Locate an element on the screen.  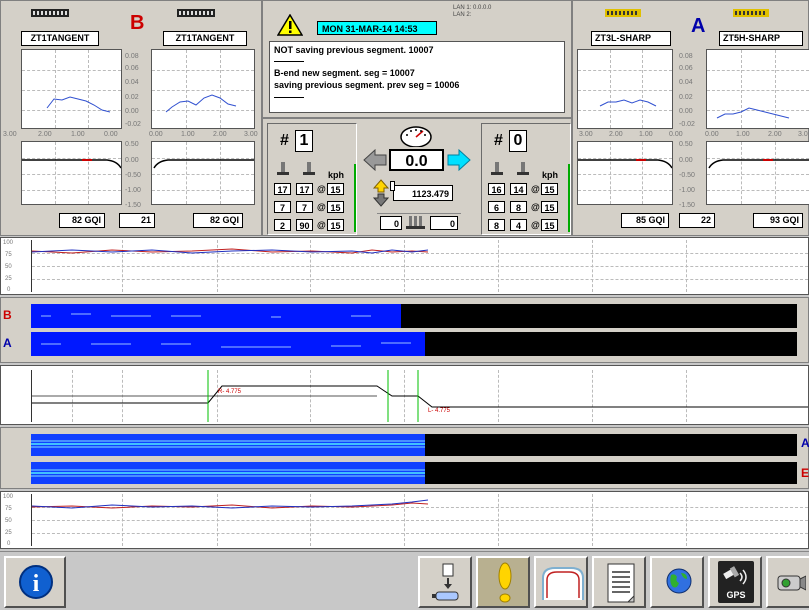
gauge-plot-left is located at coordinates (625, 89).